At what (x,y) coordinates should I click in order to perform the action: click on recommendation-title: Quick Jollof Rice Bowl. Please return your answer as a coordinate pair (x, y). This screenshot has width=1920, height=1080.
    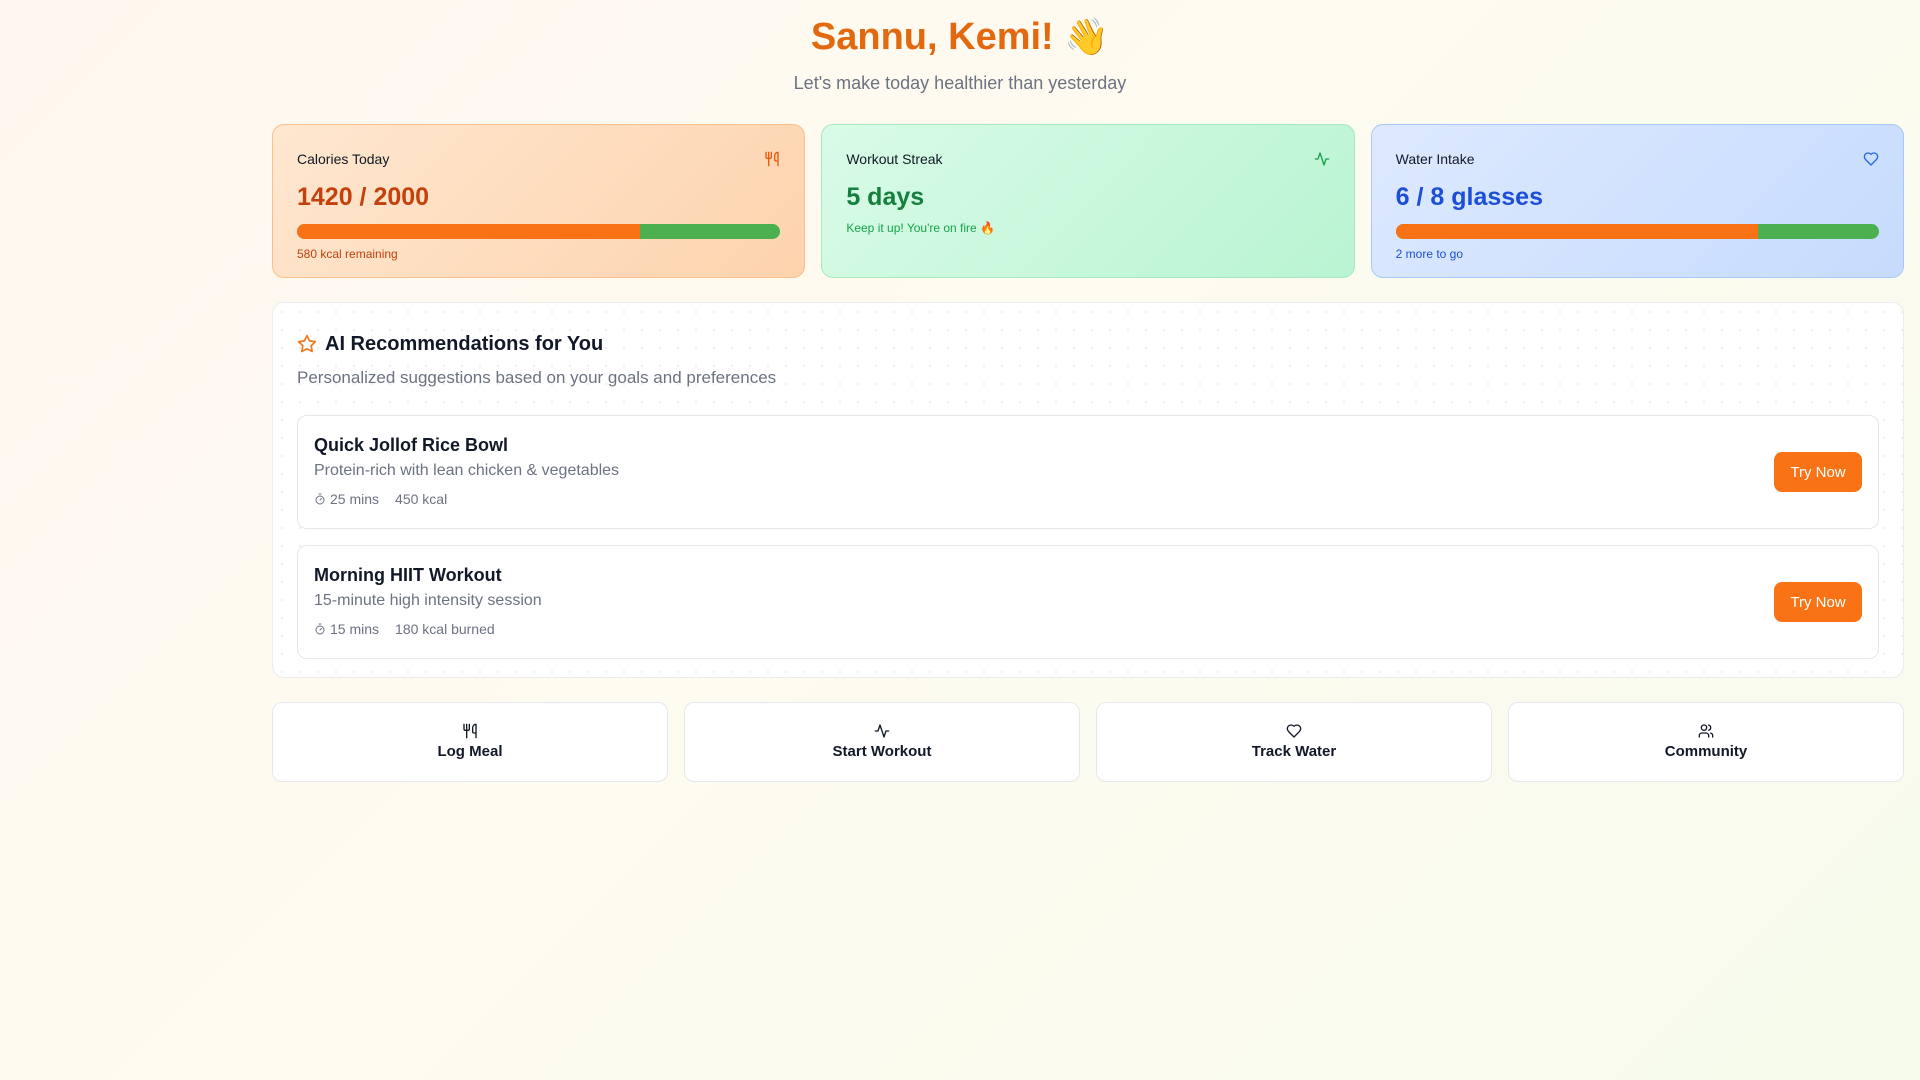
    Looking at the image, I should click on (411, 445).